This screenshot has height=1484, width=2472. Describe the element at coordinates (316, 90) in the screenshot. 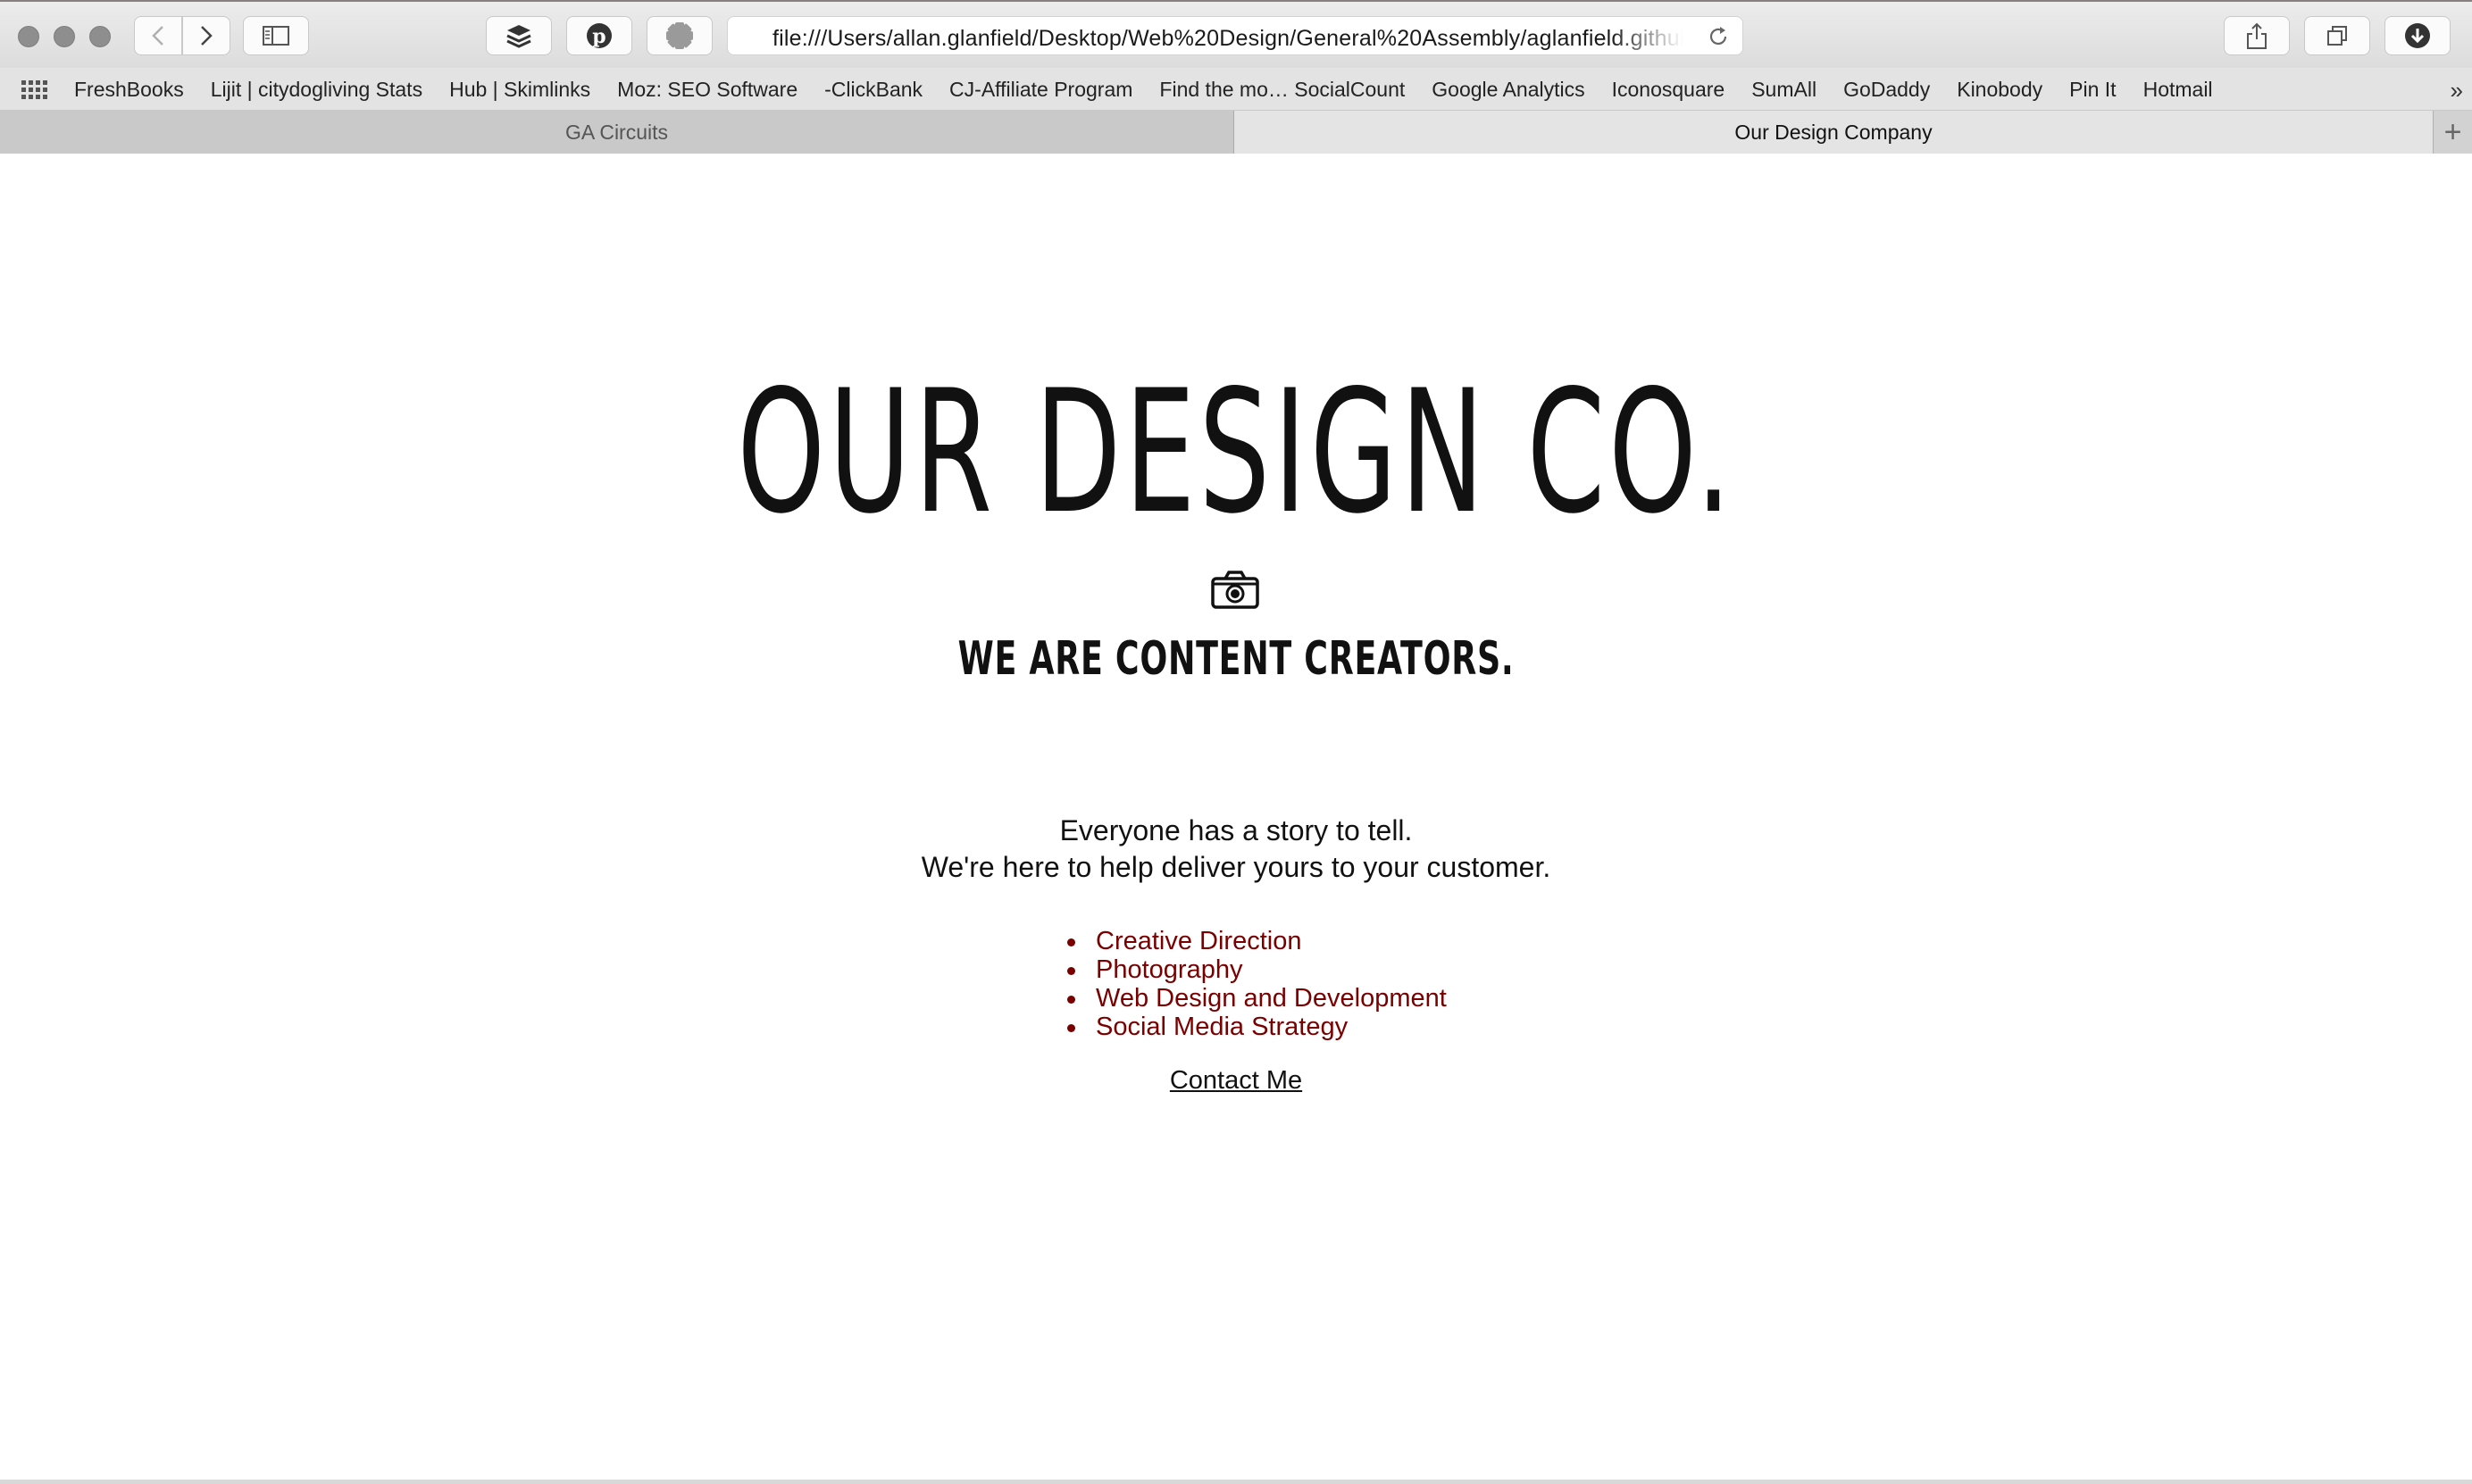

I see `bookmark-item: Lijit | citydogliving Stats` at that location.